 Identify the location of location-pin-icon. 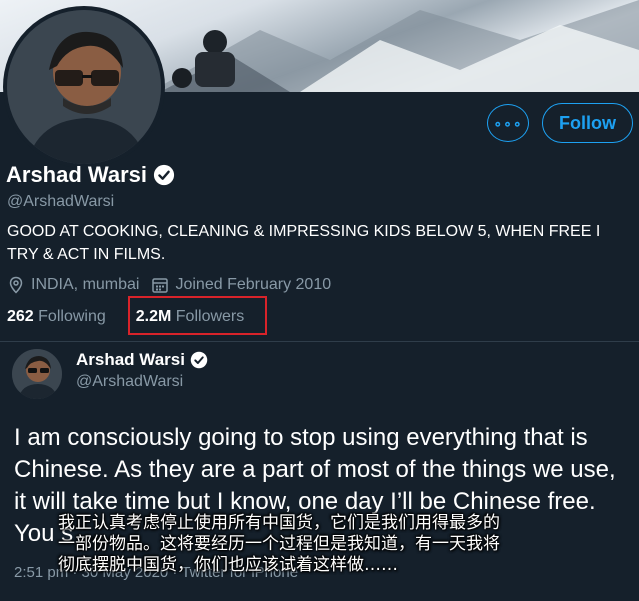
(16, 285).